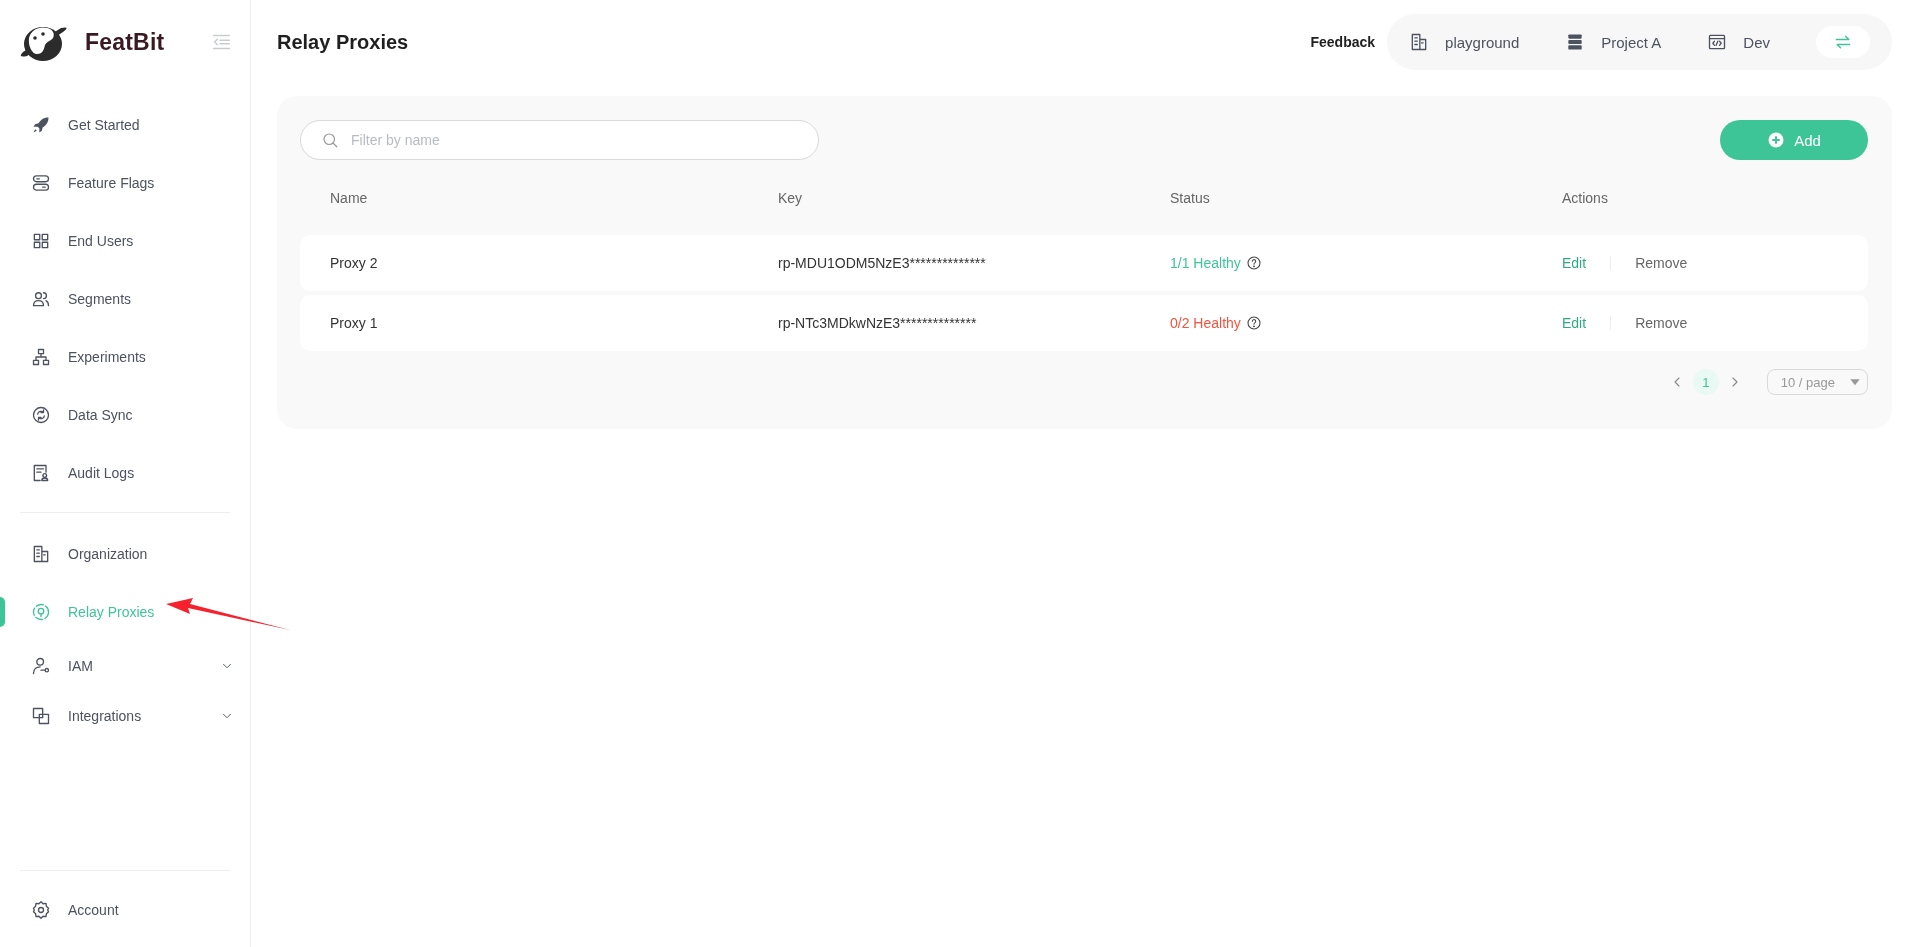  Describe the element at coordinates (559, 140) in the screenshot. I see `search-field: Filter by name` at that location.